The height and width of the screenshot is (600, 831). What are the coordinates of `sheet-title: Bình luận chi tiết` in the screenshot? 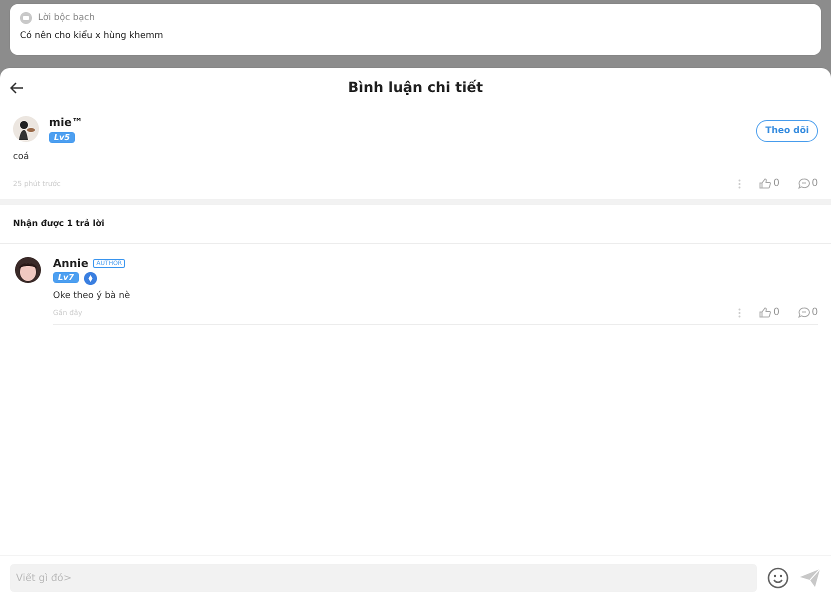 It's located at (415, 88).